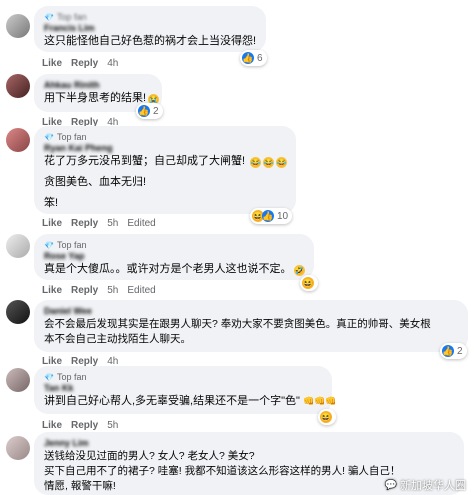  What do you see at coordinates (165, 148) in the screenshot?
I see `commenter-name: Ryan Kai Pheng` at bounding box center [165, 148].